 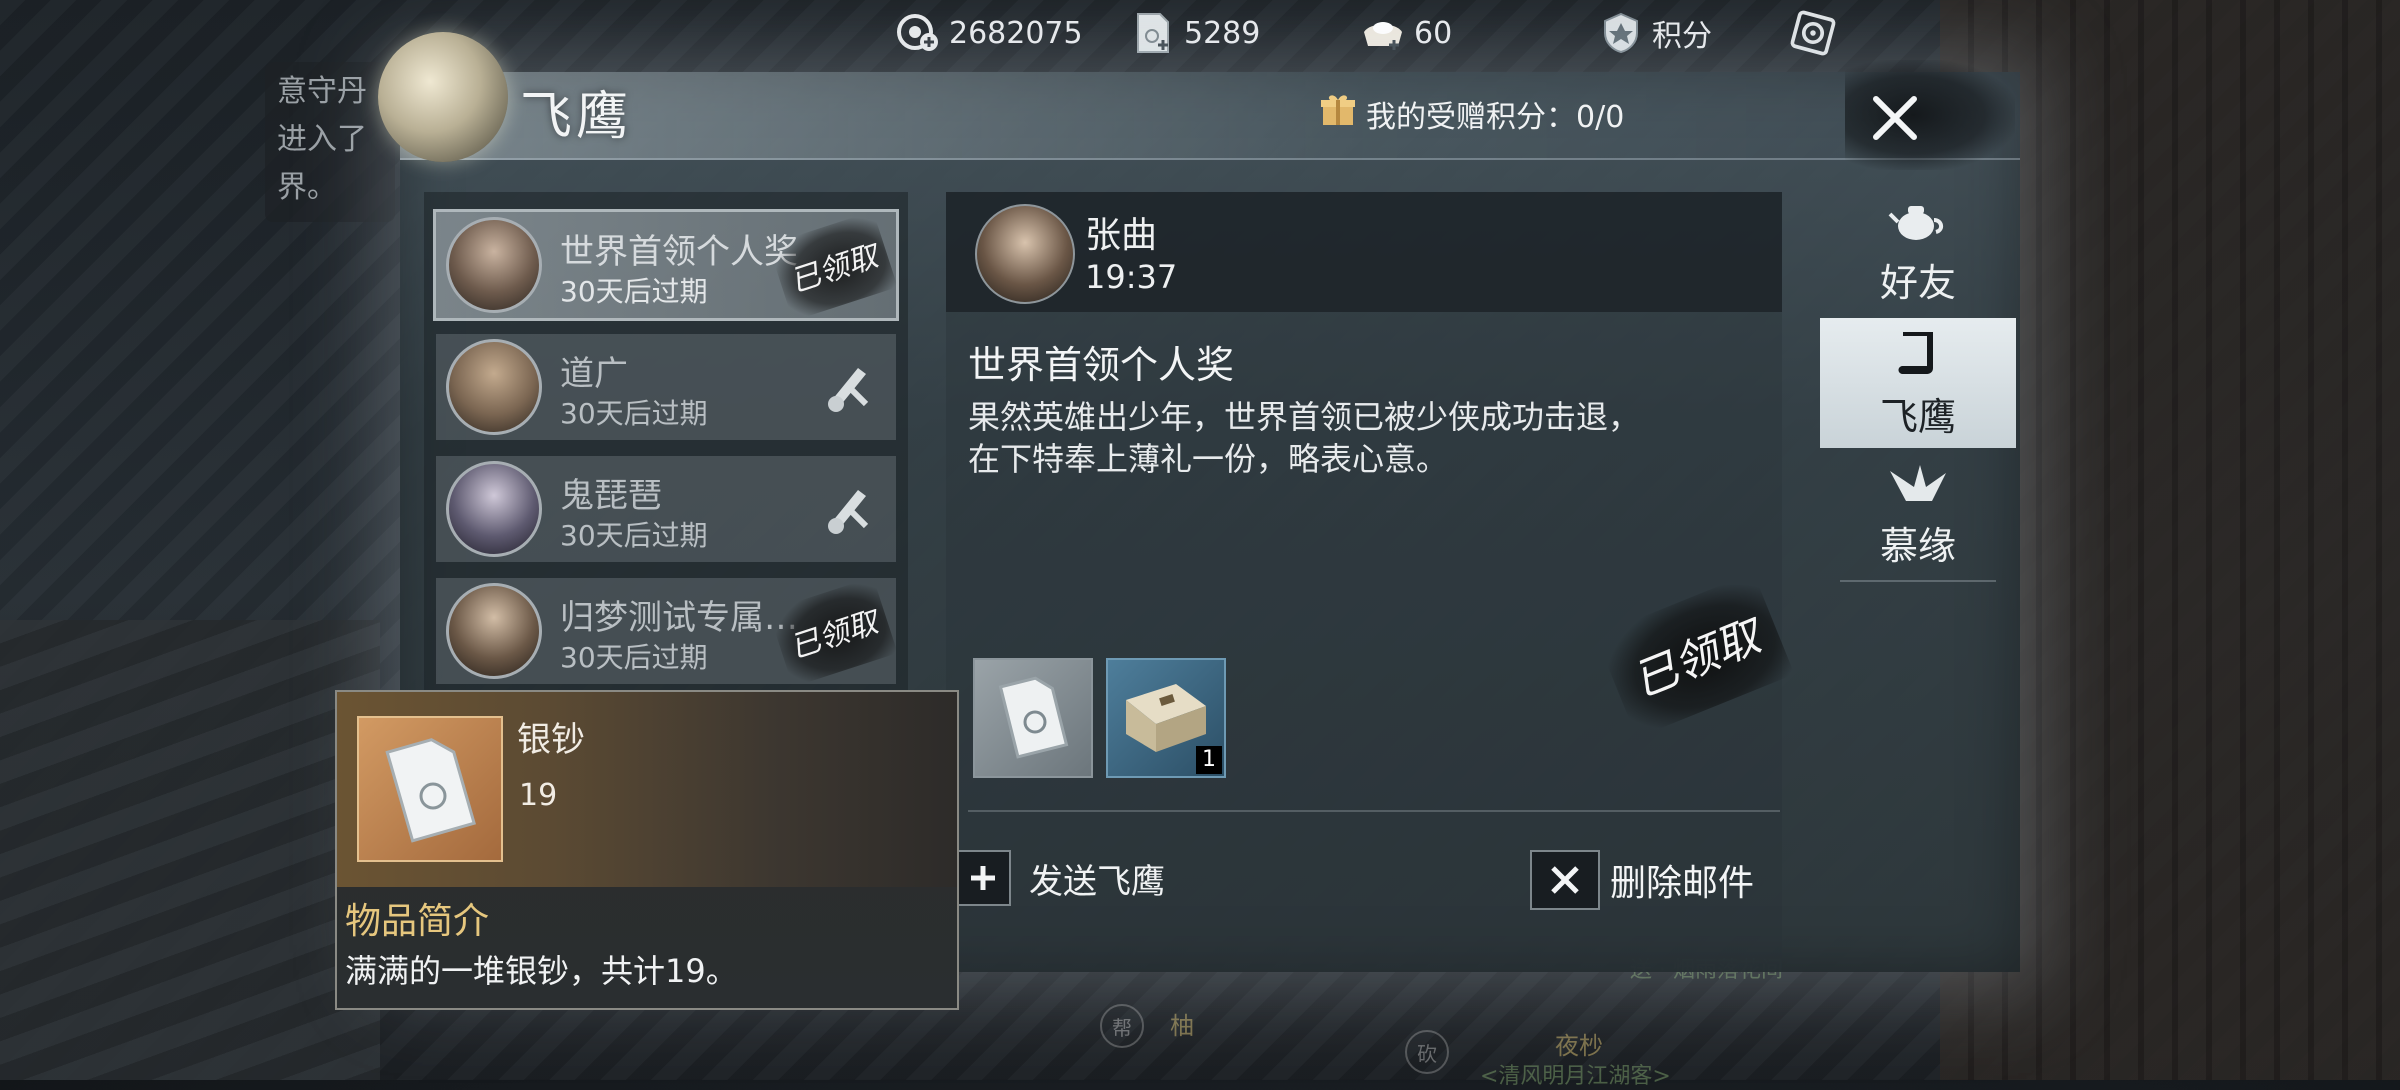 What do you see at coordinates (1121, 235) in the screenshot?
I see `sender-name: 张曲` at bounding box center [1121, 235].